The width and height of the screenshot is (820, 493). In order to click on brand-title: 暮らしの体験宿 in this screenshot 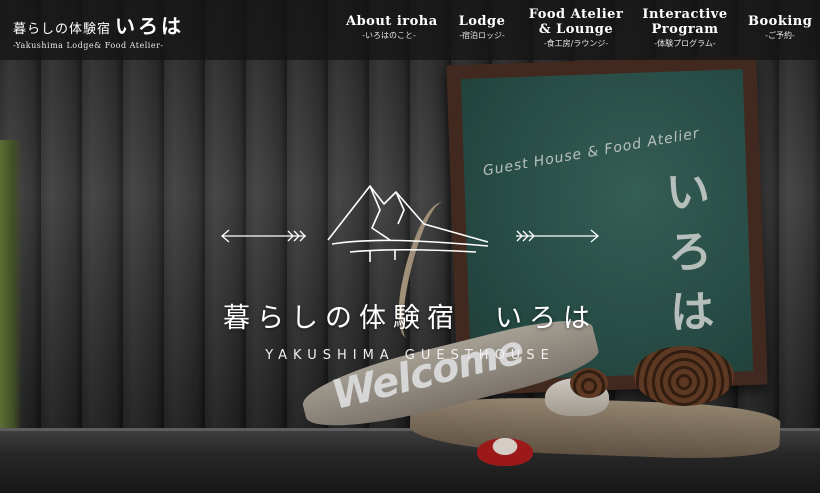, I will do `click(62, 29)`.